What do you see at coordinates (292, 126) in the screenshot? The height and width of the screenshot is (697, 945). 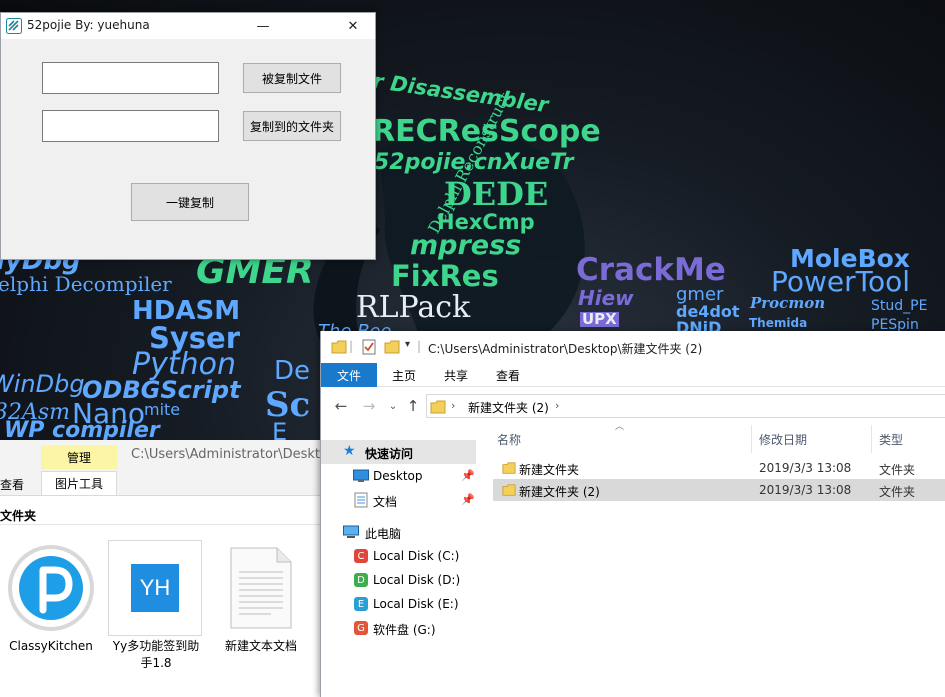 I see `select-target-folder-button: 复制到的文件夹` at bounding box center [292, 126].